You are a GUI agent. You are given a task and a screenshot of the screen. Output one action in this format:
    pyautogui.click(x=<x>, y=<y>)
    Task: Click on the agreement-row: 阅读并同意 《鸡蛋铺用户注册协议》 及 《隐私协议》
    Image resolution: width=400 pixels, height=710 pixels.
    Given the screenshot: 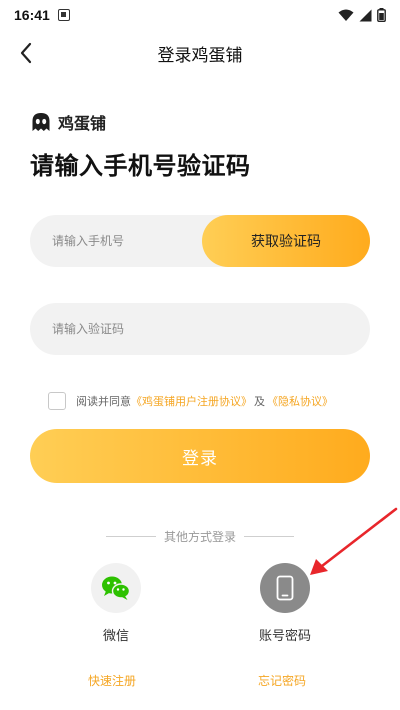 What is the action you would take?
    pyautogui.click(x=190, y=401)
    